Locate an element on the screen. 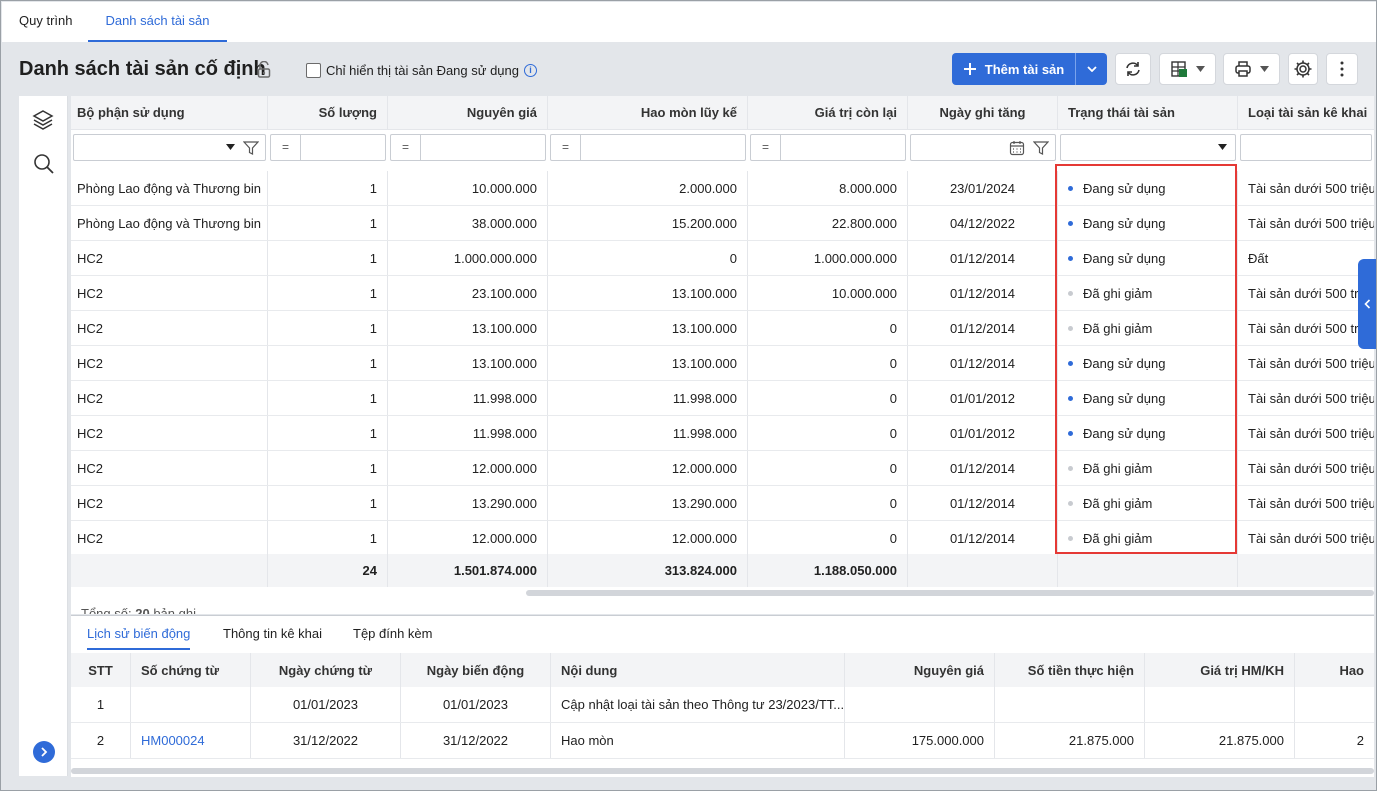 The image size is (1377, 791). only-in-use-filter: Chỉ hiển thị tài sản Đang sử dụng i is located at coordinates (421, 70).